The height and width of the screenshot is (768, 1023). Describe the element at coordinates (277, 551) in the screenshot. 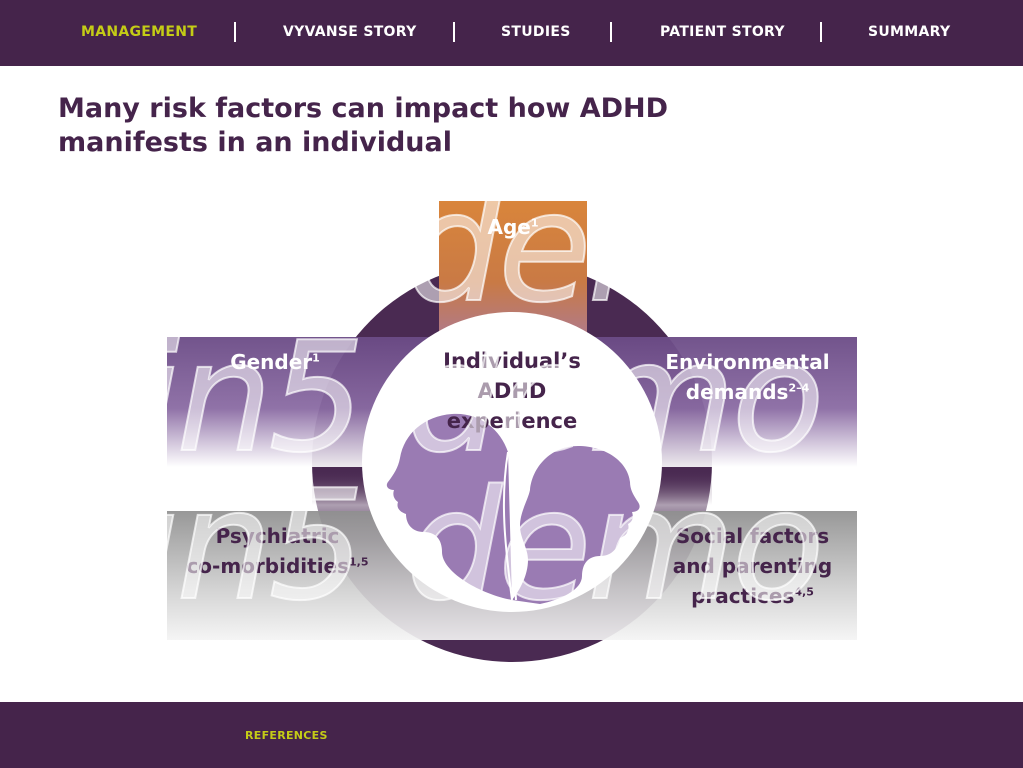

I see `psychiatric-label: Psychiatric co-morbidities1,5` at that location.